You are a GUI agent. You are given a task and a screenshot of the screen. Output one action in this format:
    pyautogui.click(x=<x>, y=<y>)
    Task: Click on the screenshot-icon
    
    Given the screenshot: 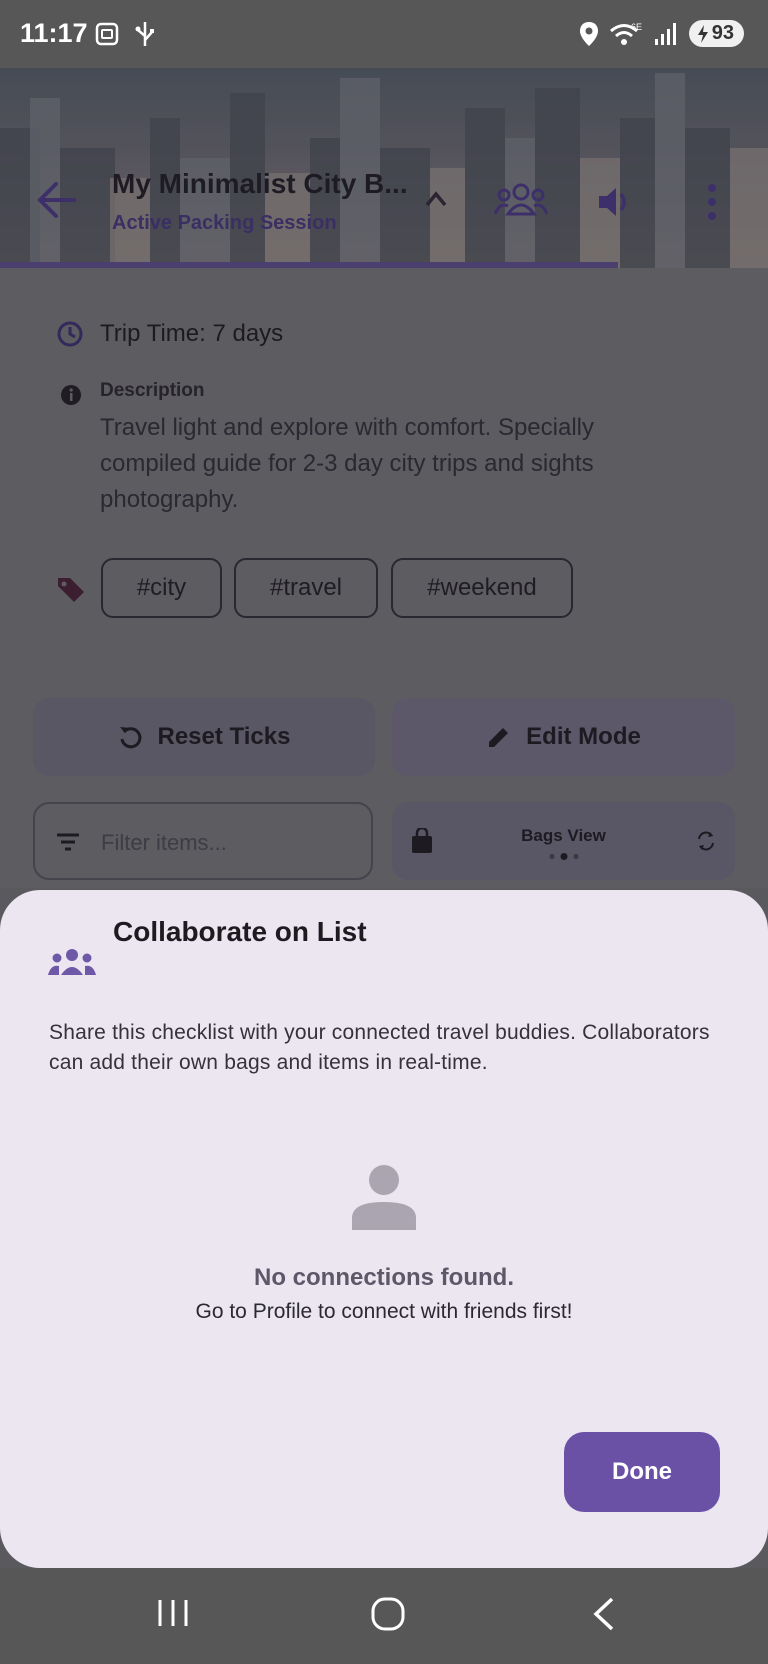 What is the action you would take?
    pyautogui.click(x=107, y=34)
    